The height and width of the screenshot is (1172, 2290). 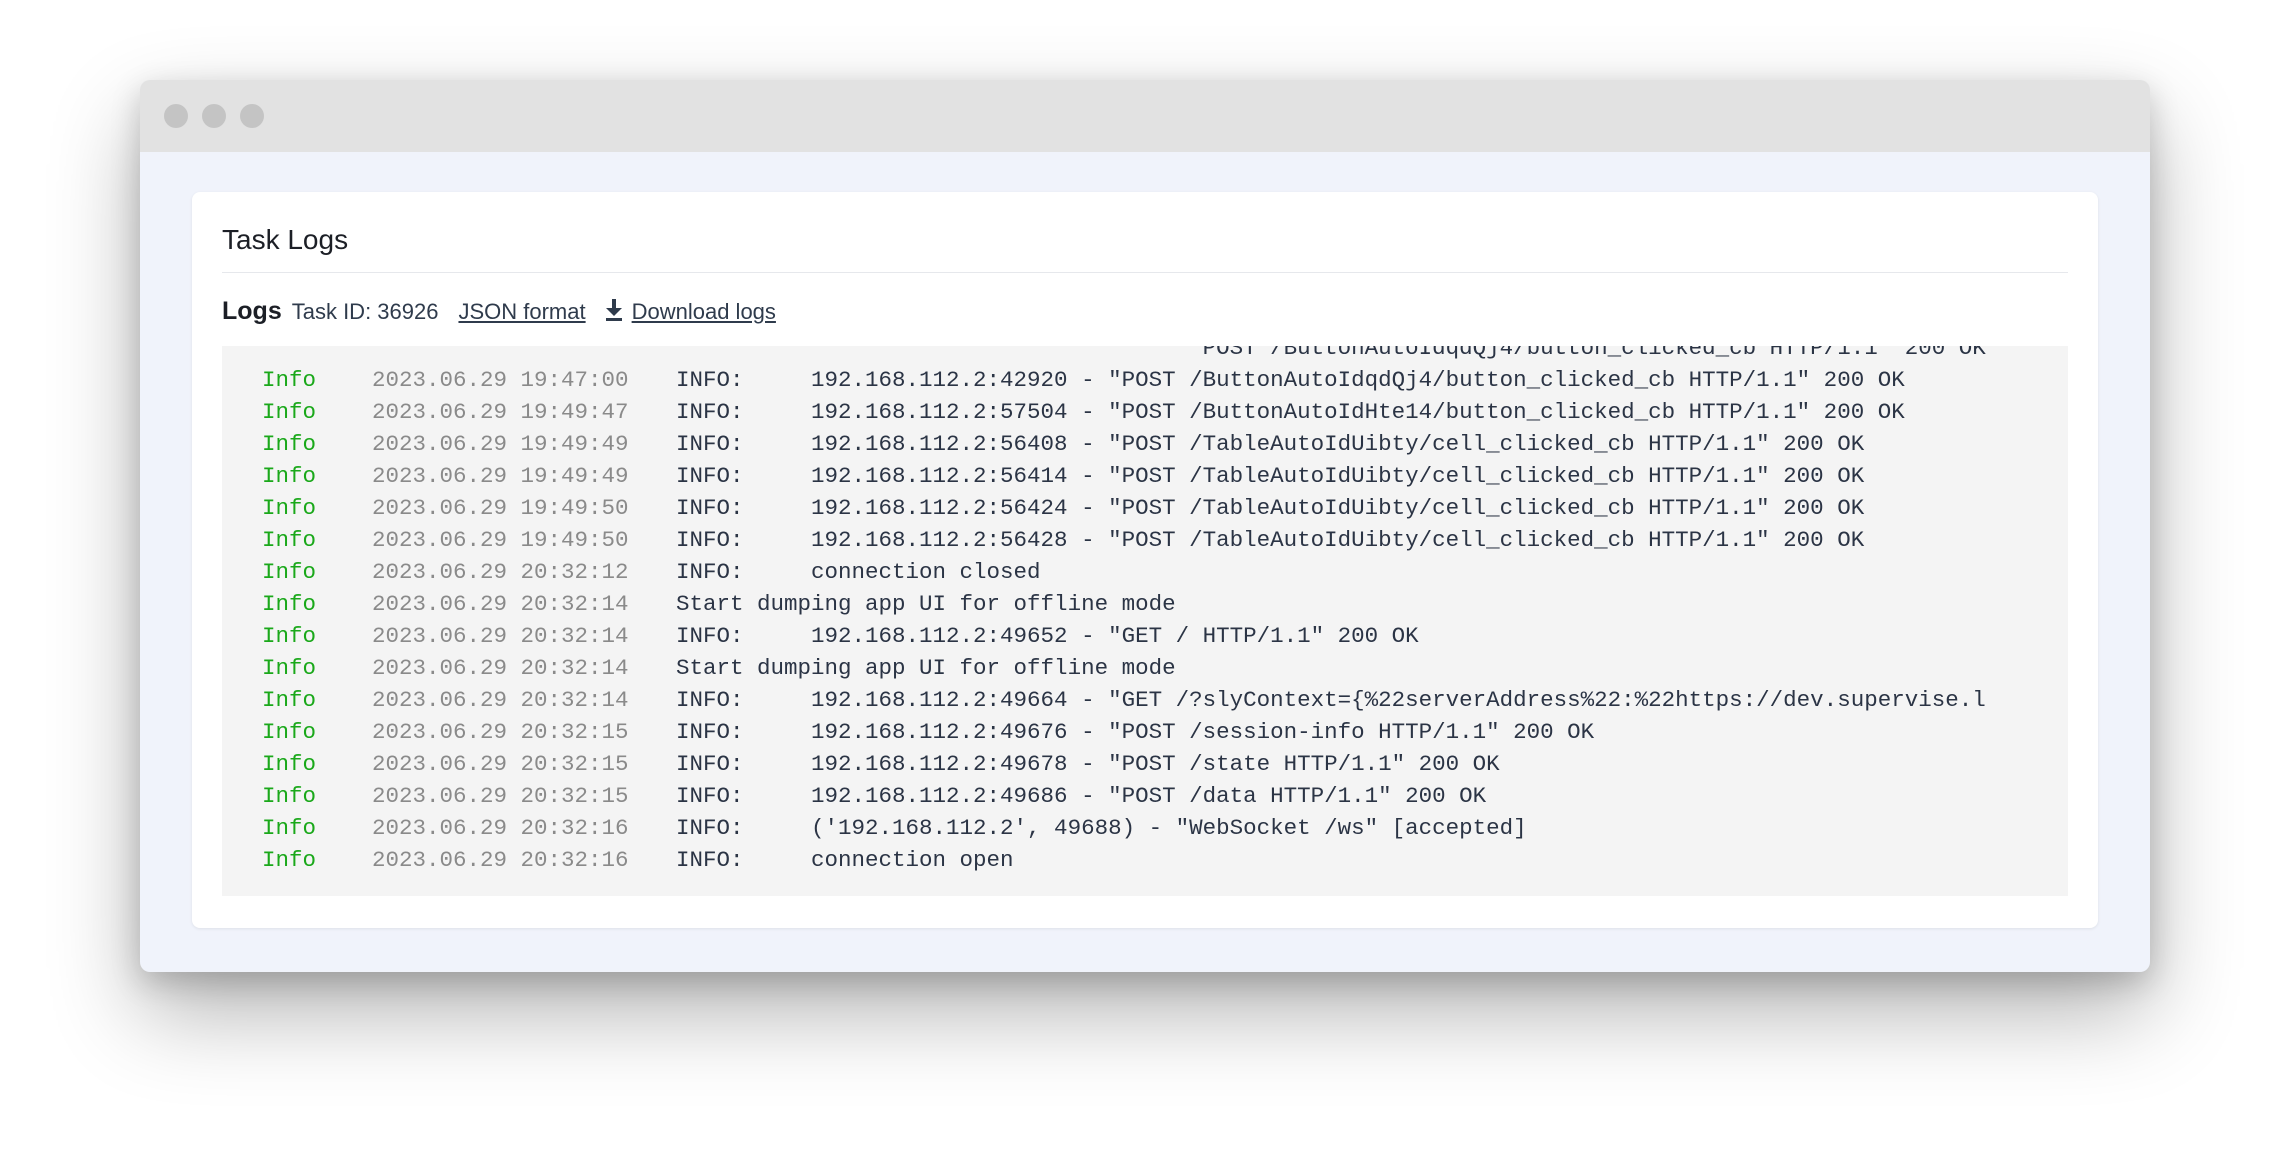 I want to click on logs-label: Logs, so click(x=252, y=311).